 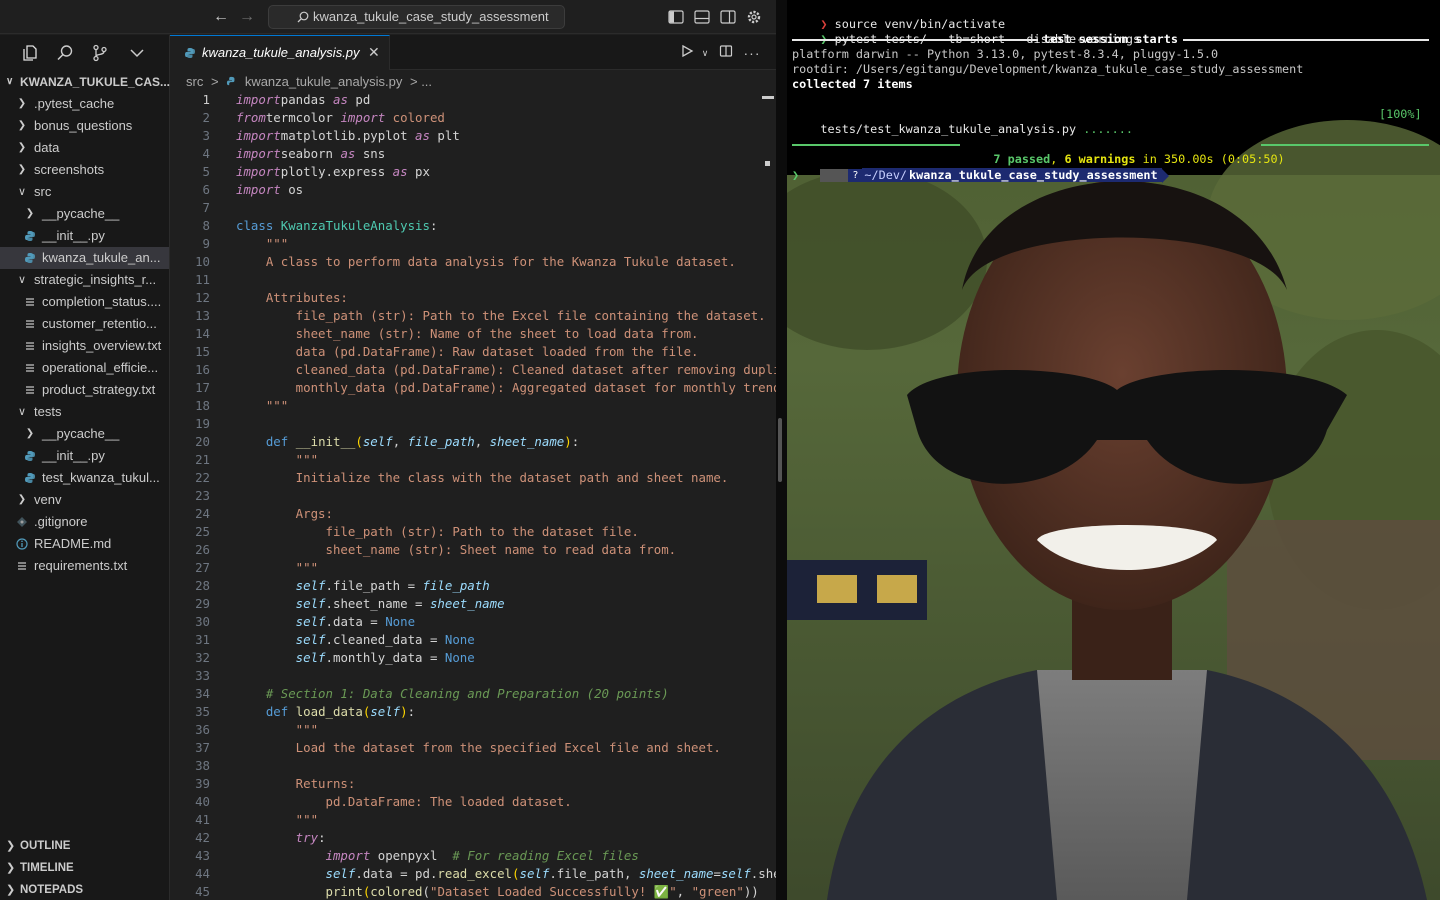 What do you see at coordinates (30, 53) in the screenshot?
I see `explorer-files-icon` at bounding box center [30, 53].